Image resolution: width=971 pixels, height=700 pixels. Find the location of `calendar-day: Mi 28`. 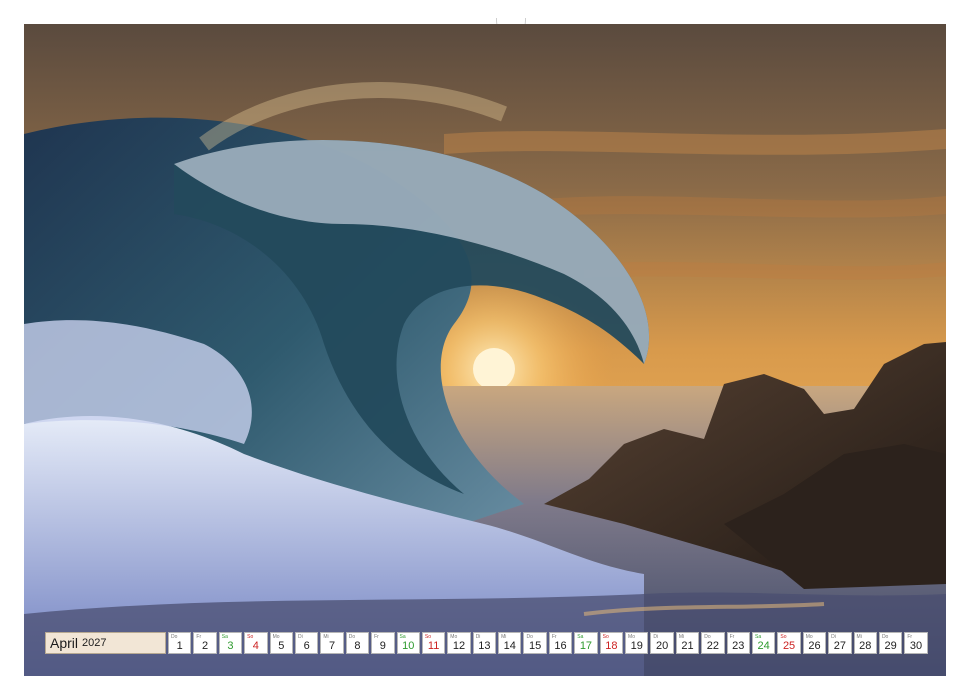

calendar-day: Mi 28 is located at coordinates (865, 643).